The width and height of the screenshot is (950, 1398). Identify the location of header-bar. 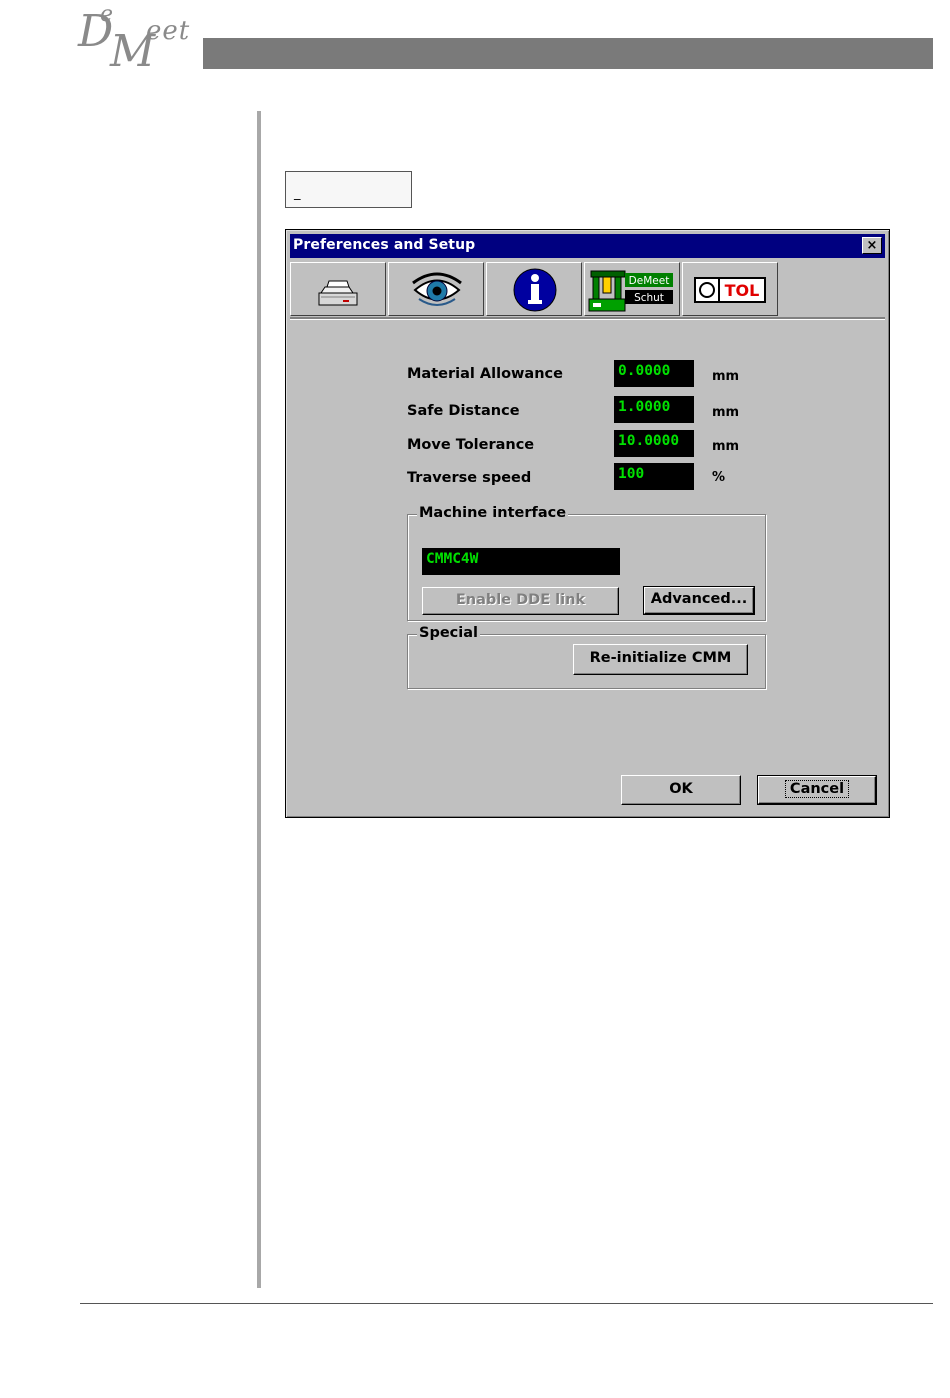
(568, 53).